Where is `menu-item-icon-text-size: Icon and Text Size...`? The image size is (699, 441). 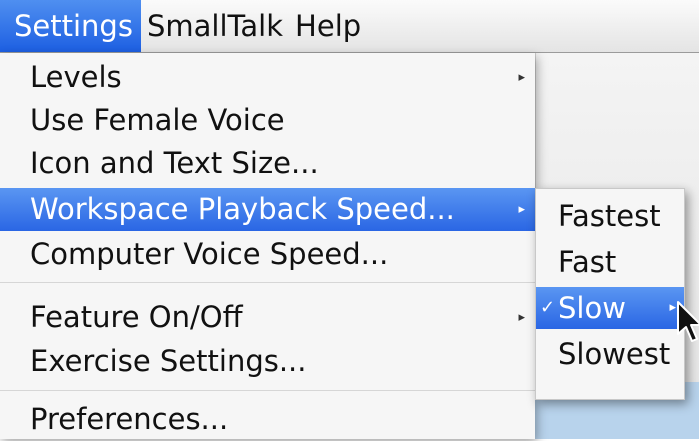
menu-item-icon-text-size: Icon and Text Size... is located at coordinates (267, 163).